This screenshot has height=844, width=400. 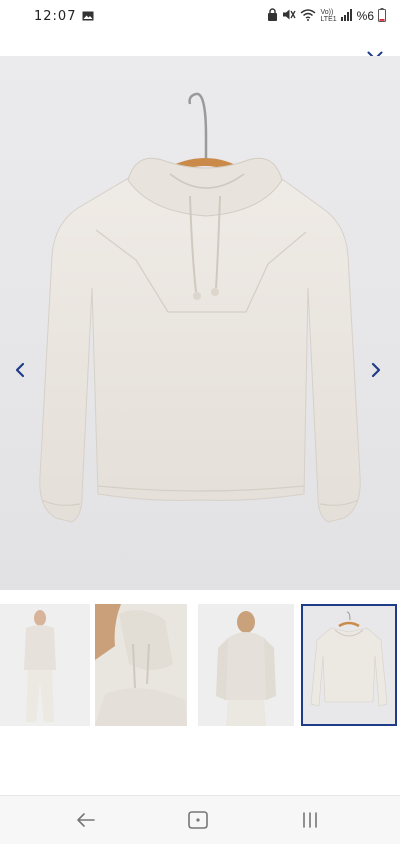 What do you see at coordinates (55, 16) in the screenshot?
I see `status-time: 12:07` at bounding box center [55, 16].